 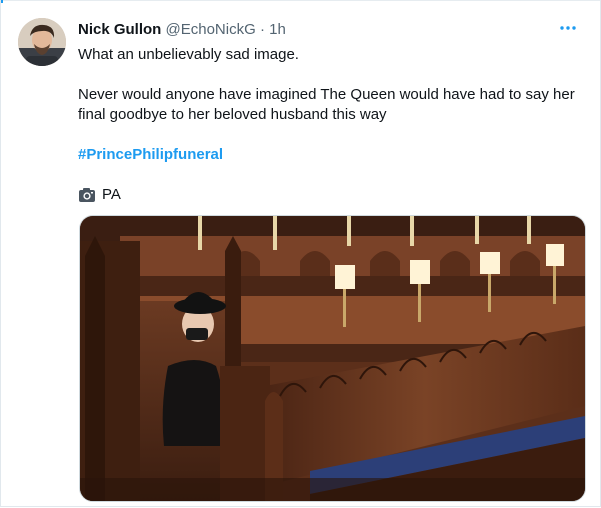 I want to click on author-handle: @EchoNickG, so click(x=211, y=29).